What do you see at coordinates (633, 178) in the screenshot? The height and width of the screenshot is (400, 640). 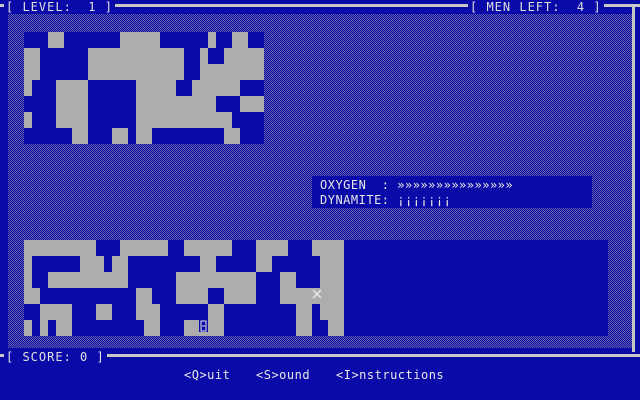 I see `right-border` at bounding box center [633, 178].